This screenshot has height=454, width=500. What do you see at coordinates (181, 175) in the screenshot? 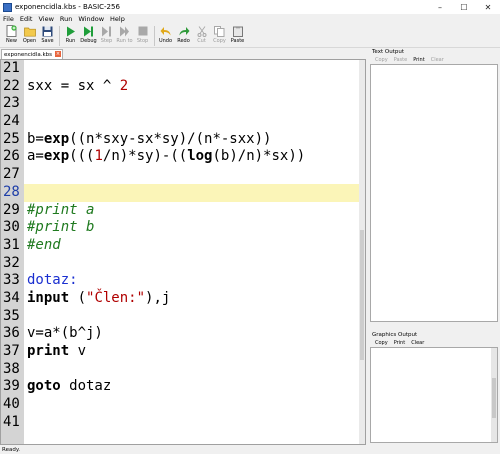
I see `code-line: 27` at bounding box center [181, 175].